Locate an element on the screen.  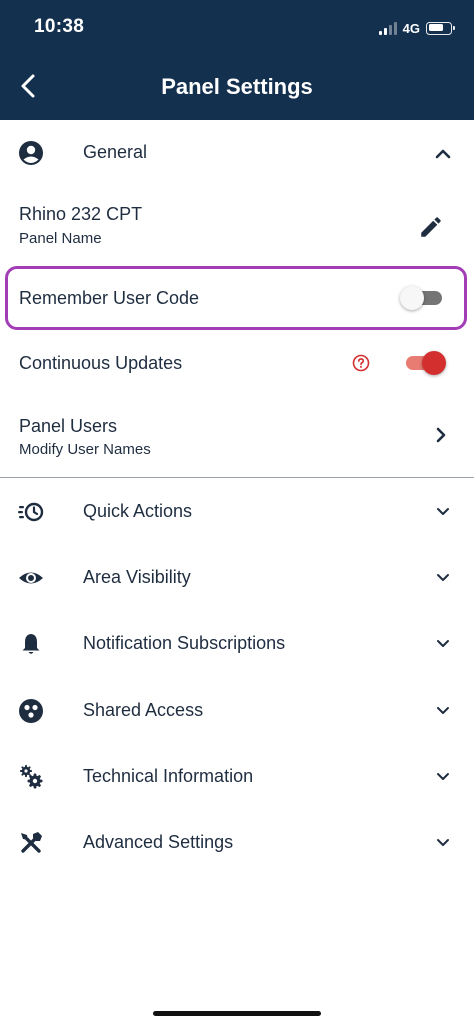
battery-icon is located at coordinates (440, 28).